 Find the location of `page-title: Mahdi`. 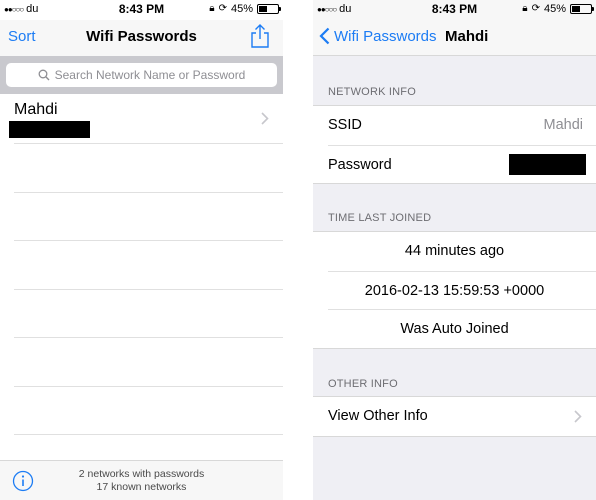

page-title: Mahdi is located at coordinates (467, 36).